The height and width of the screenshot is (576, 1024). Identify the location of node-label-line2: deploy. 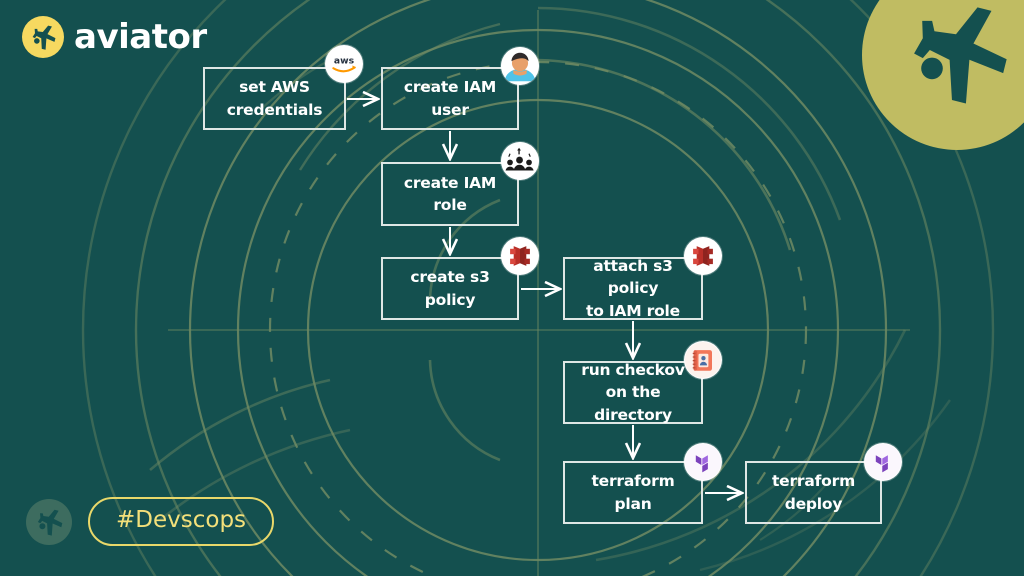
(813, 503).